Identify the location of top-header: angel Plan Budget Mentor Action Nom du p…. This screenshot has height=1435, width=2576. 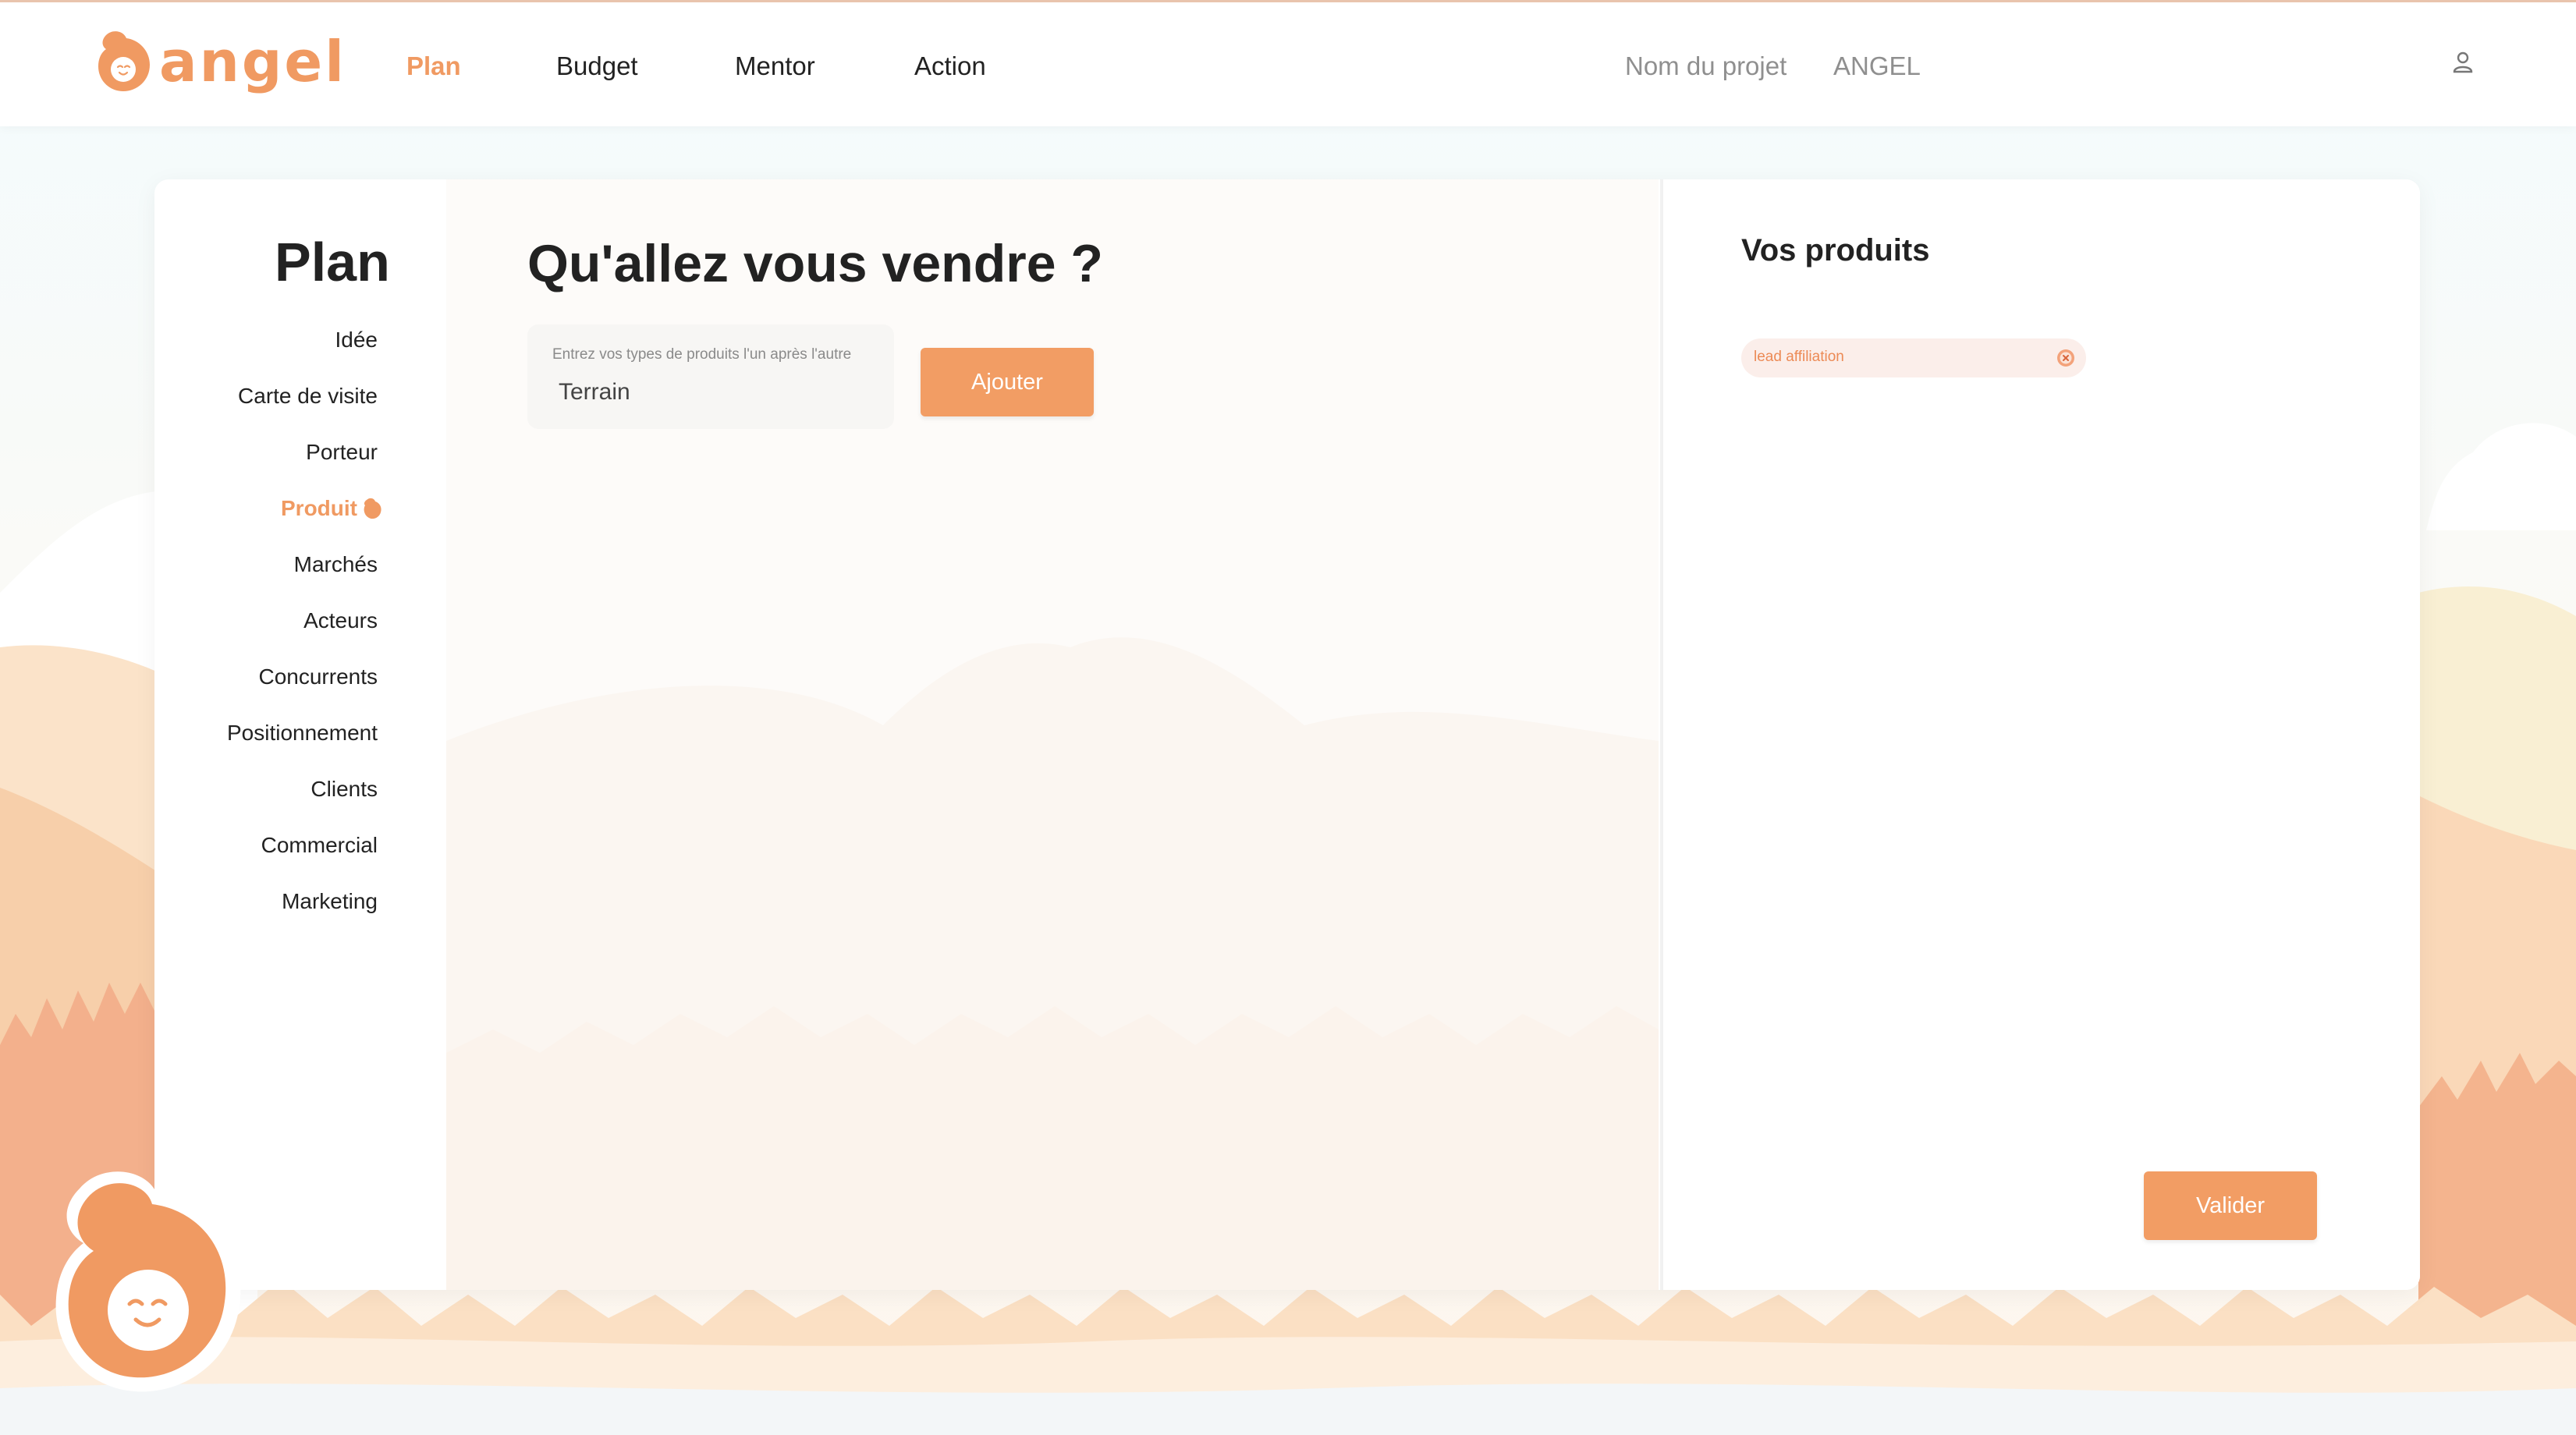
(1288, 63).